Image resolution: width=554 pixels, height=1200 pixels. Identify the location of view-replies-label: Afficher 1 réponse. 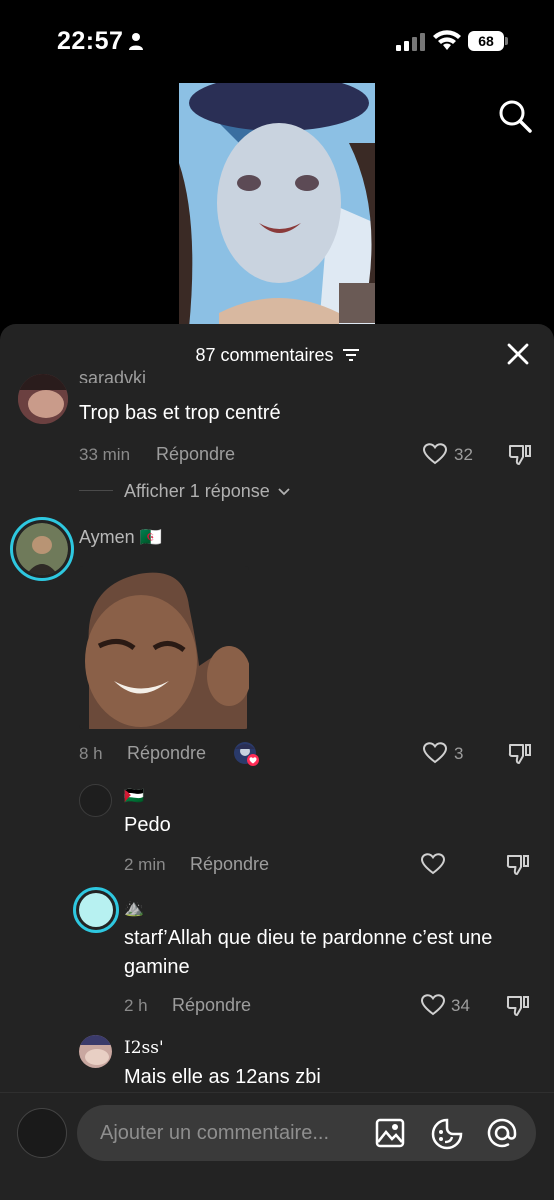
(197, 491).